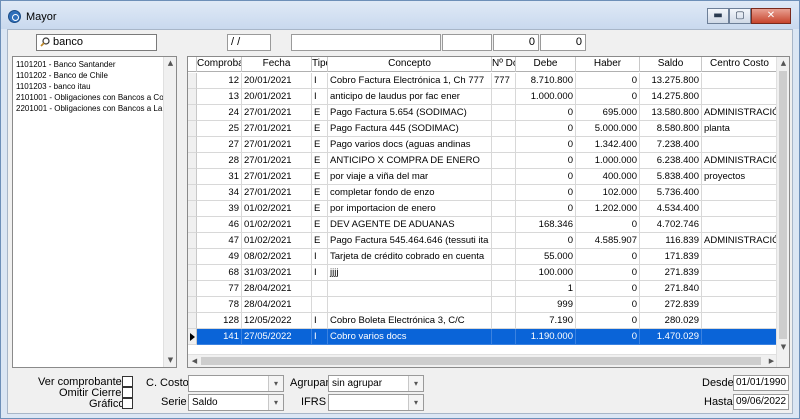 This screenshot has width=800, height=419. I want to click on table-cell: 5.000.000, so click(608, 129).